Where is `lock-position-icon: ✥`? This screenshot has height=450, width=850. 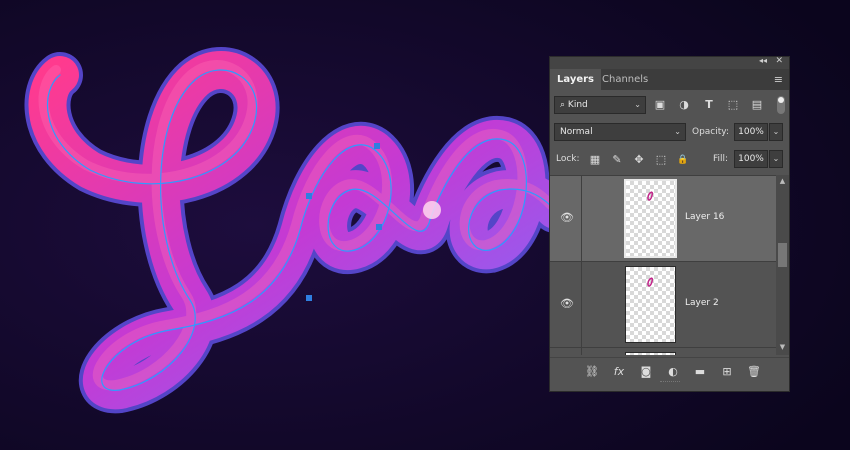
lock-position-icon: ✥ is located at coordinates (639, 160).